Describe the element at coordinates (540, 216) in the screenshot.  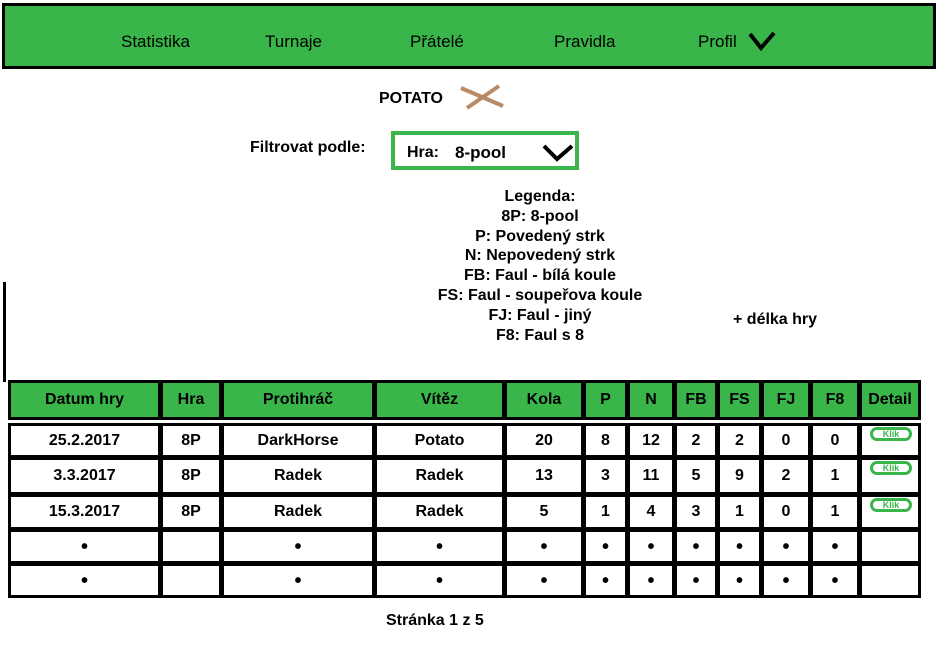
I see `legend-line: 8P: 8-pool` at that location.